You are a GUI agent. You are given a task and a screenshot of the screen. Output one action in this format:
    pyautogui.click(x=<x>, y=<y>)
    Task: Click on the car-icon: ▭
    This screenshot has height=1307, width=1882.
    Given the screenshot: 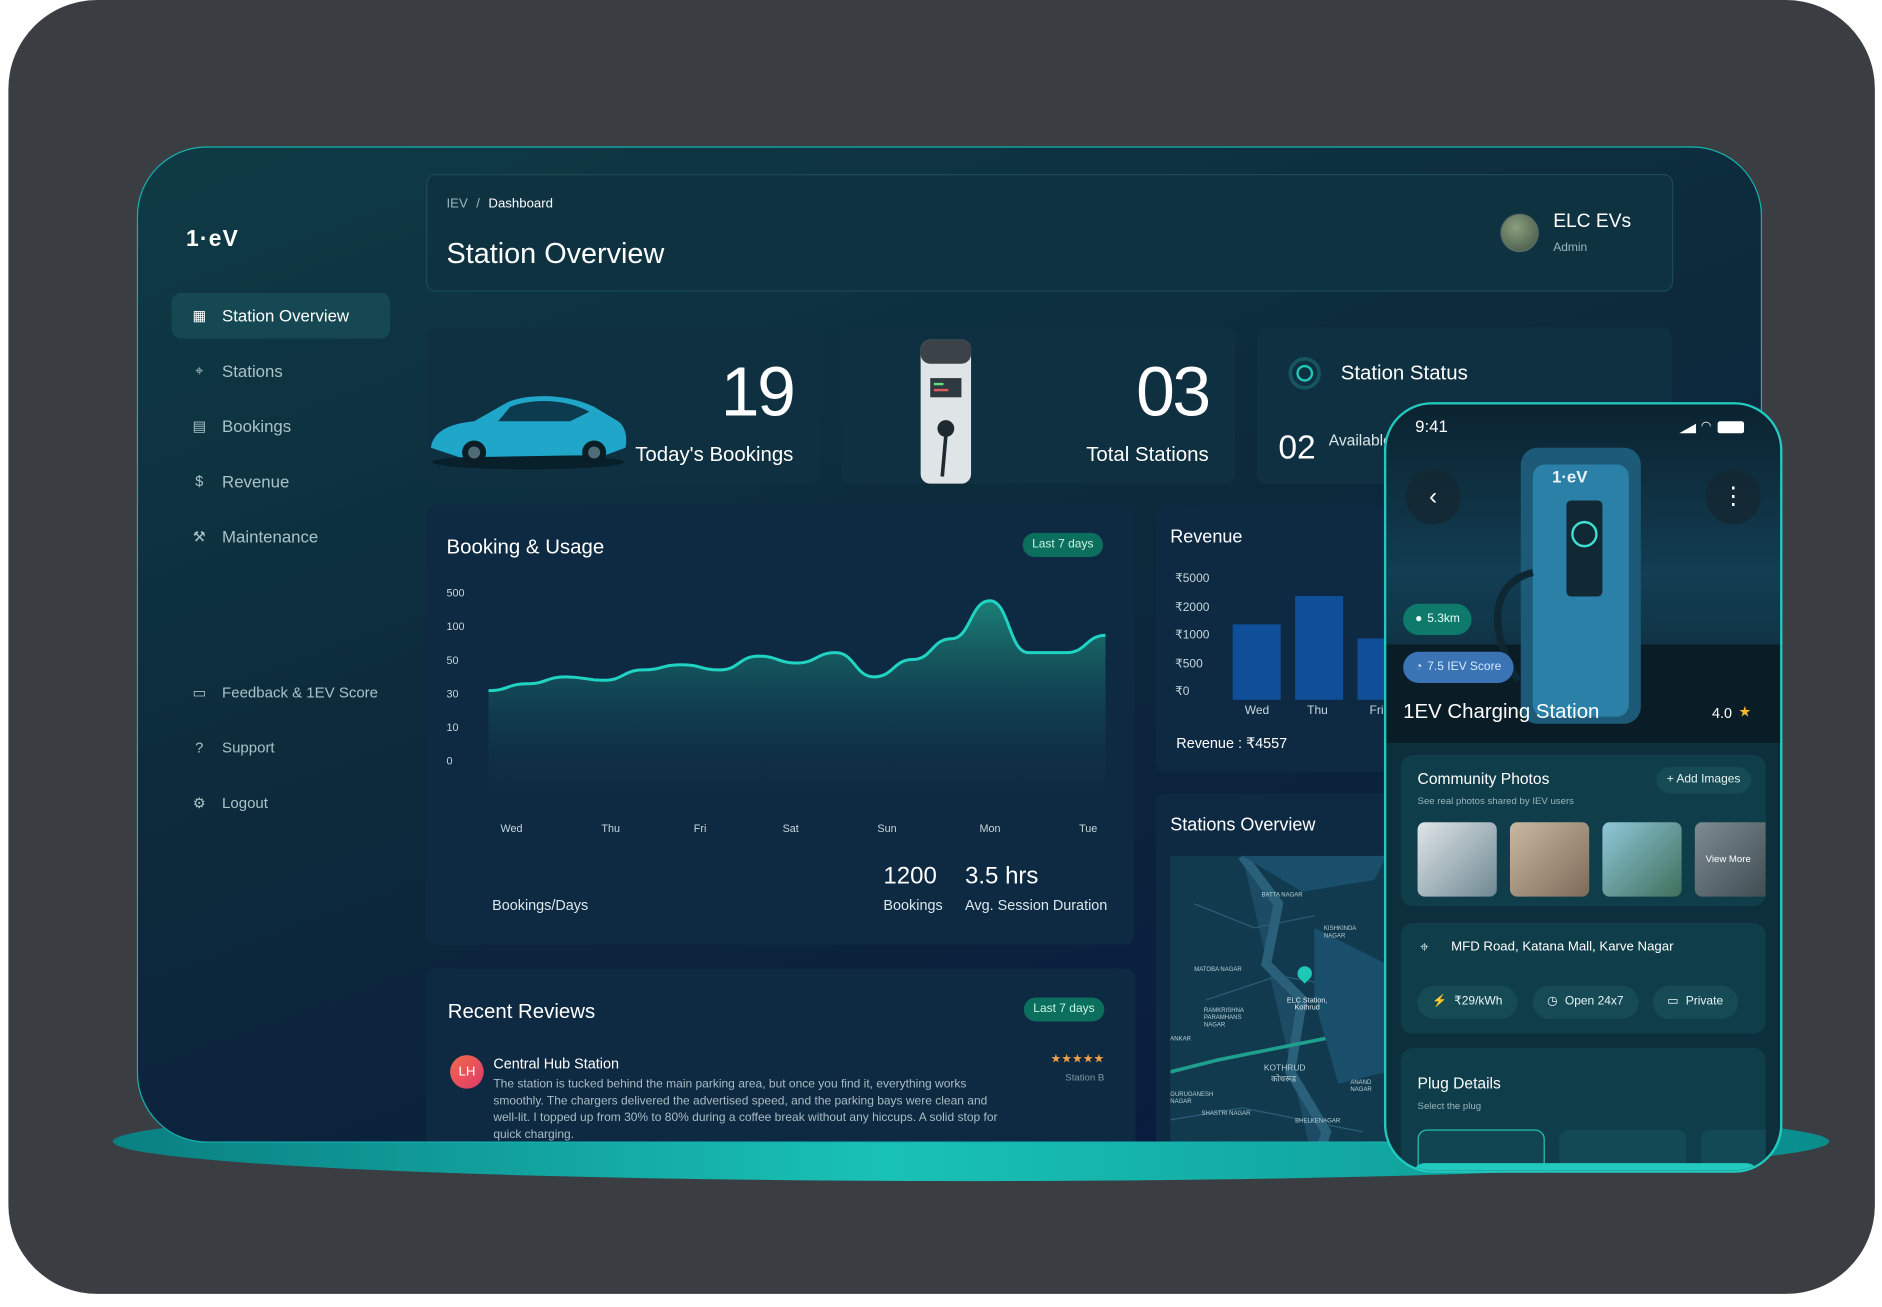 What is the action you would take?
    pyautogui.click(x=1673, y=1002)
    